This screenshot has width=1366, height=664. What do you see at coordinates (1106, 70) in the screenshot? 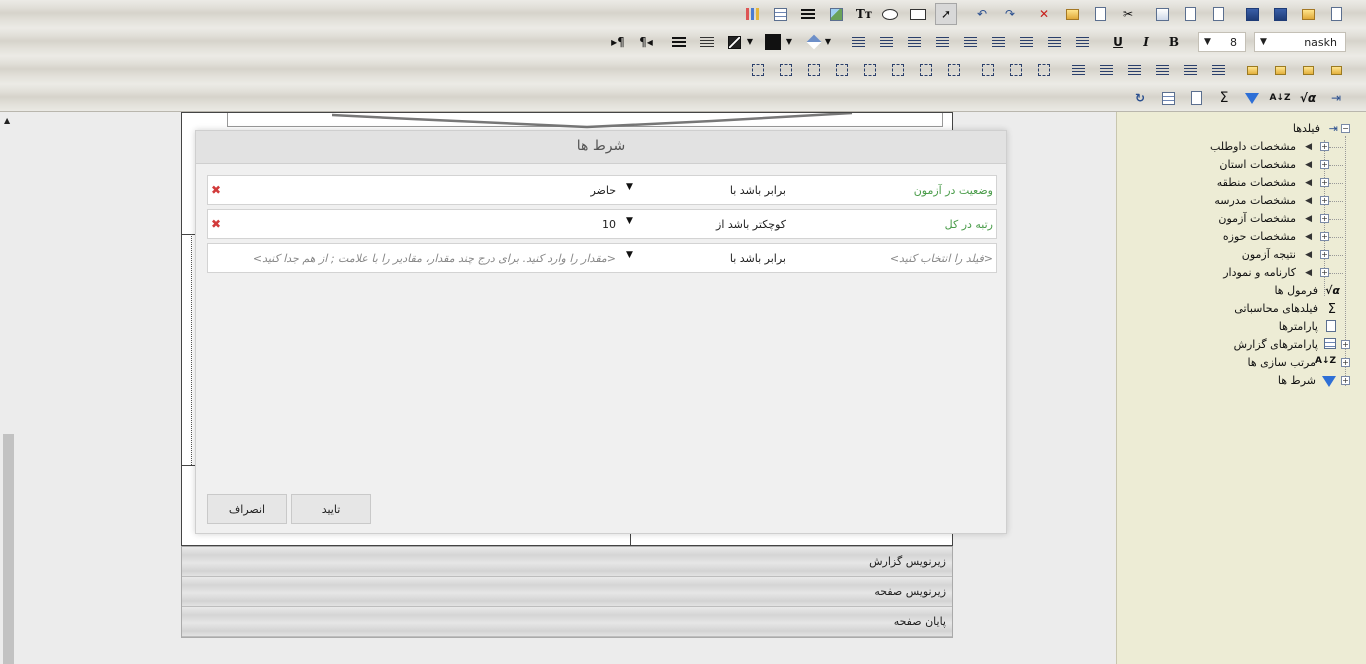
I see `align-centers-icon` at bounding box center [1106, 70].